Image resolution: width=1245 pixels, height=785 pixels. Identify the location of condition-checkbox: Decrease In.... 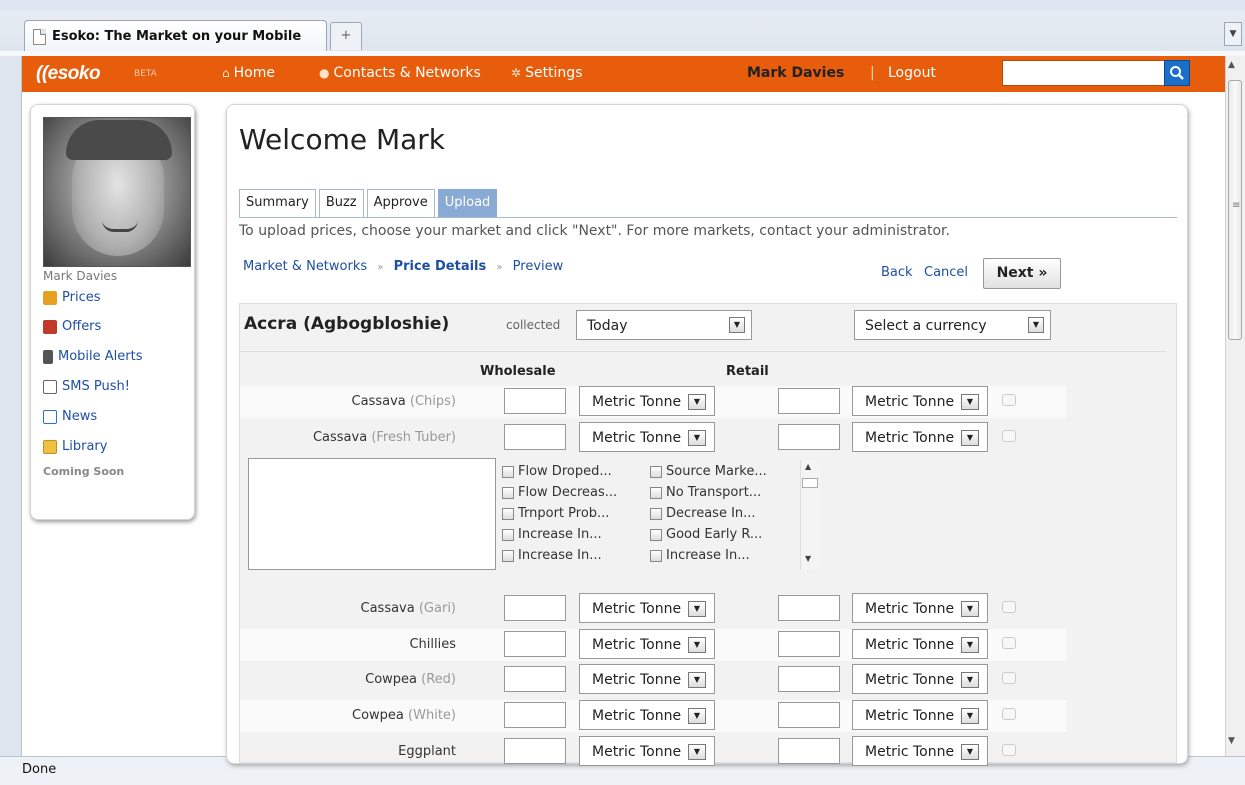
(703, 513).